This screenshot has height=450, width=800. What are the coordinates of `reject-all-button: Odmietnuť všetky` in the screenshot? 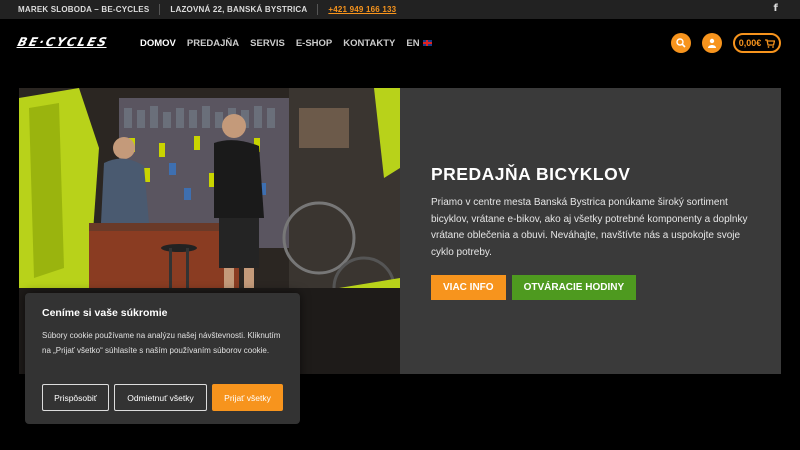 It's located at (160, 397).